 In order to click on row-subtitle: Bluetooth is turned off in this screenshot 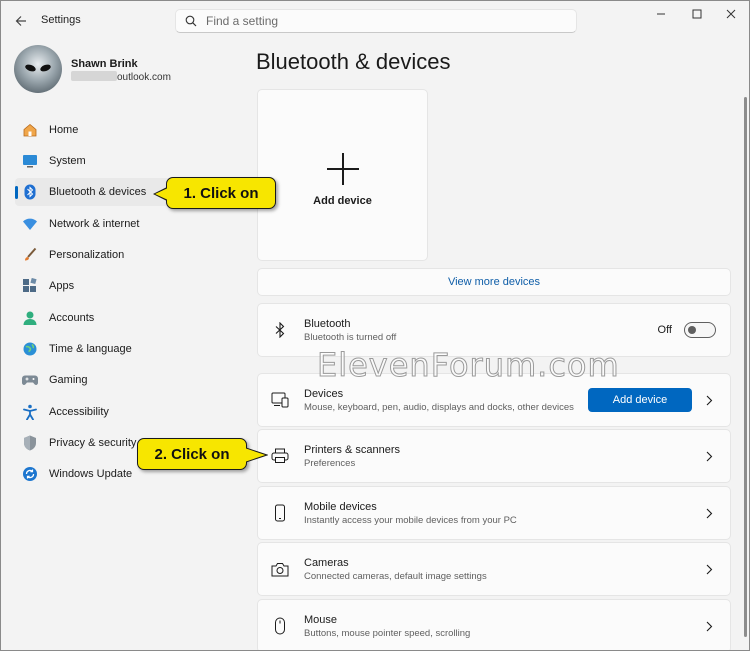, I will do `click(350, 337)`.